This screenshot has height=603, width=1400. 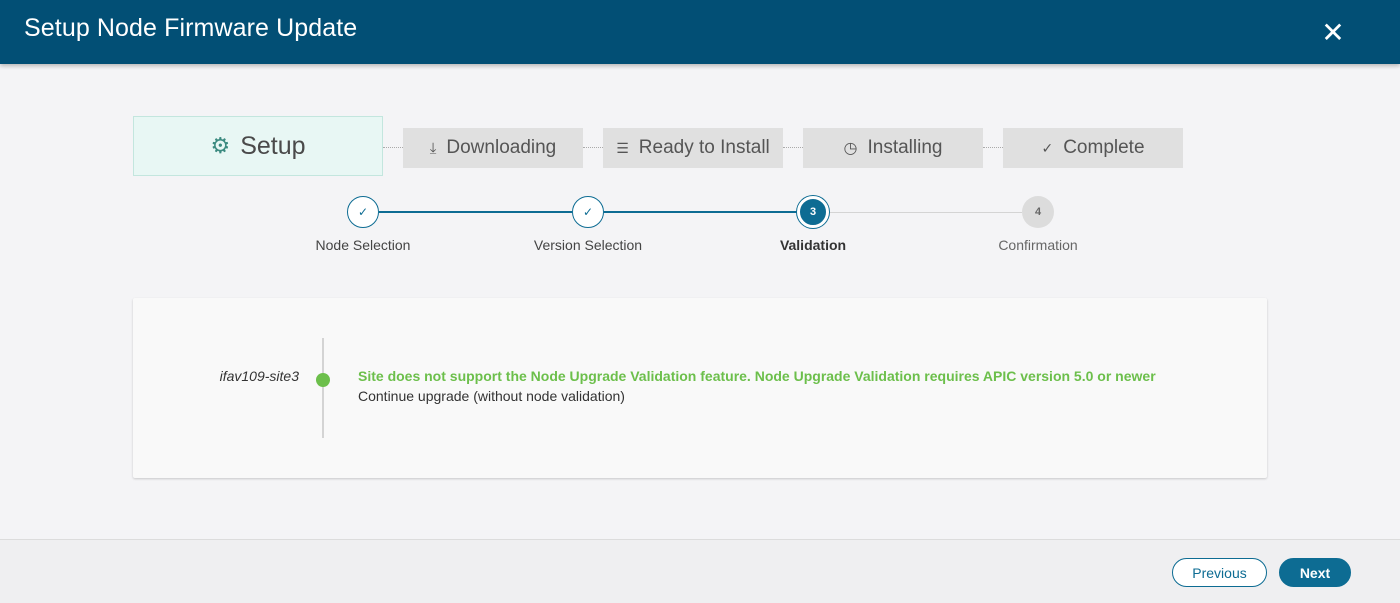 I want to click on stage-label: Ready to Install, so click(x=704, y=147).